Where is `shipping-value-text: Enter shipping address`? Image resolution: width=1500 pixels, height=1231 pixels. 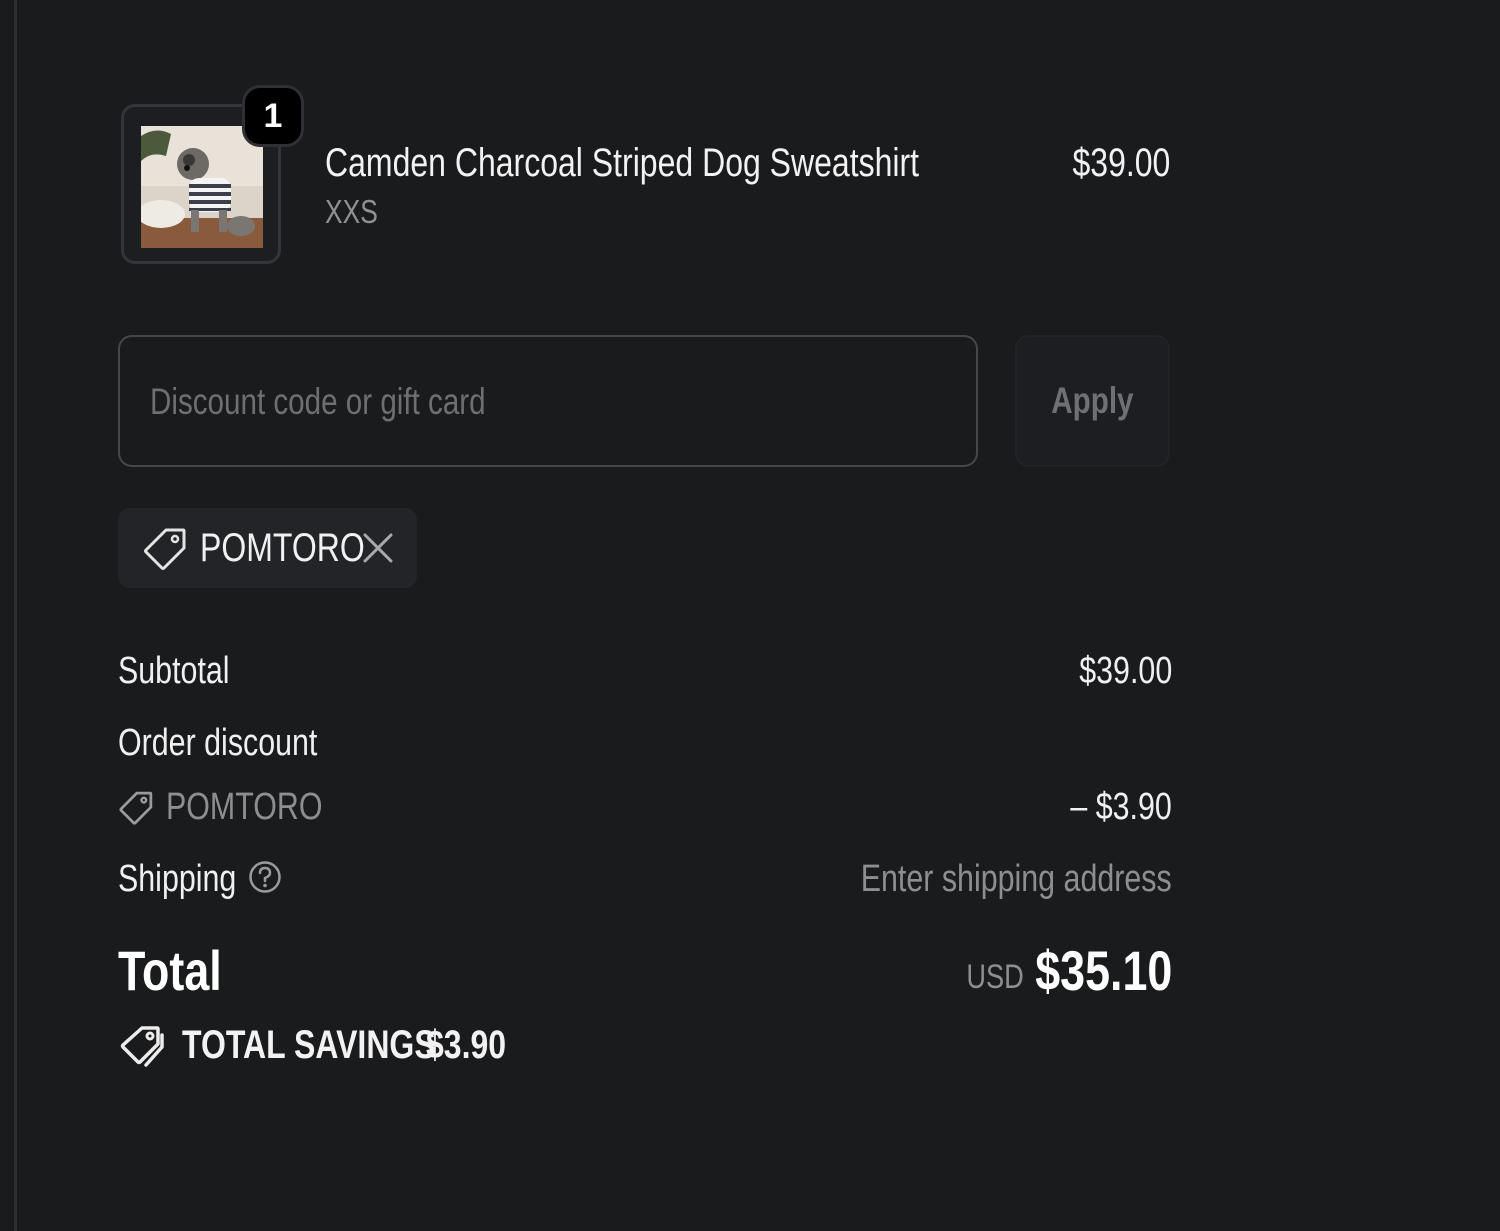
shipping-value-text: Enter shipping address is located at coordinates (1016, 879).